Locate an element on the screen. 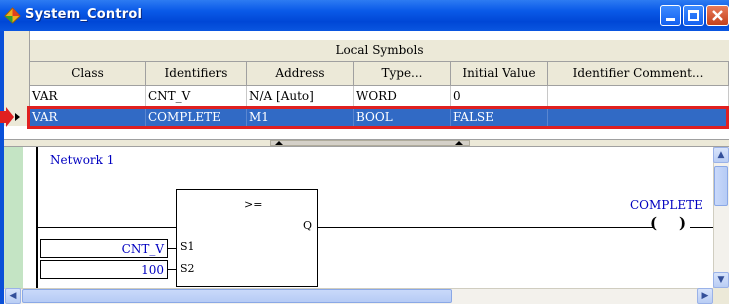 The height and width of the screenshot is (304, 729). horizontal-scroll-thumb is located at coordinates (237, 296).